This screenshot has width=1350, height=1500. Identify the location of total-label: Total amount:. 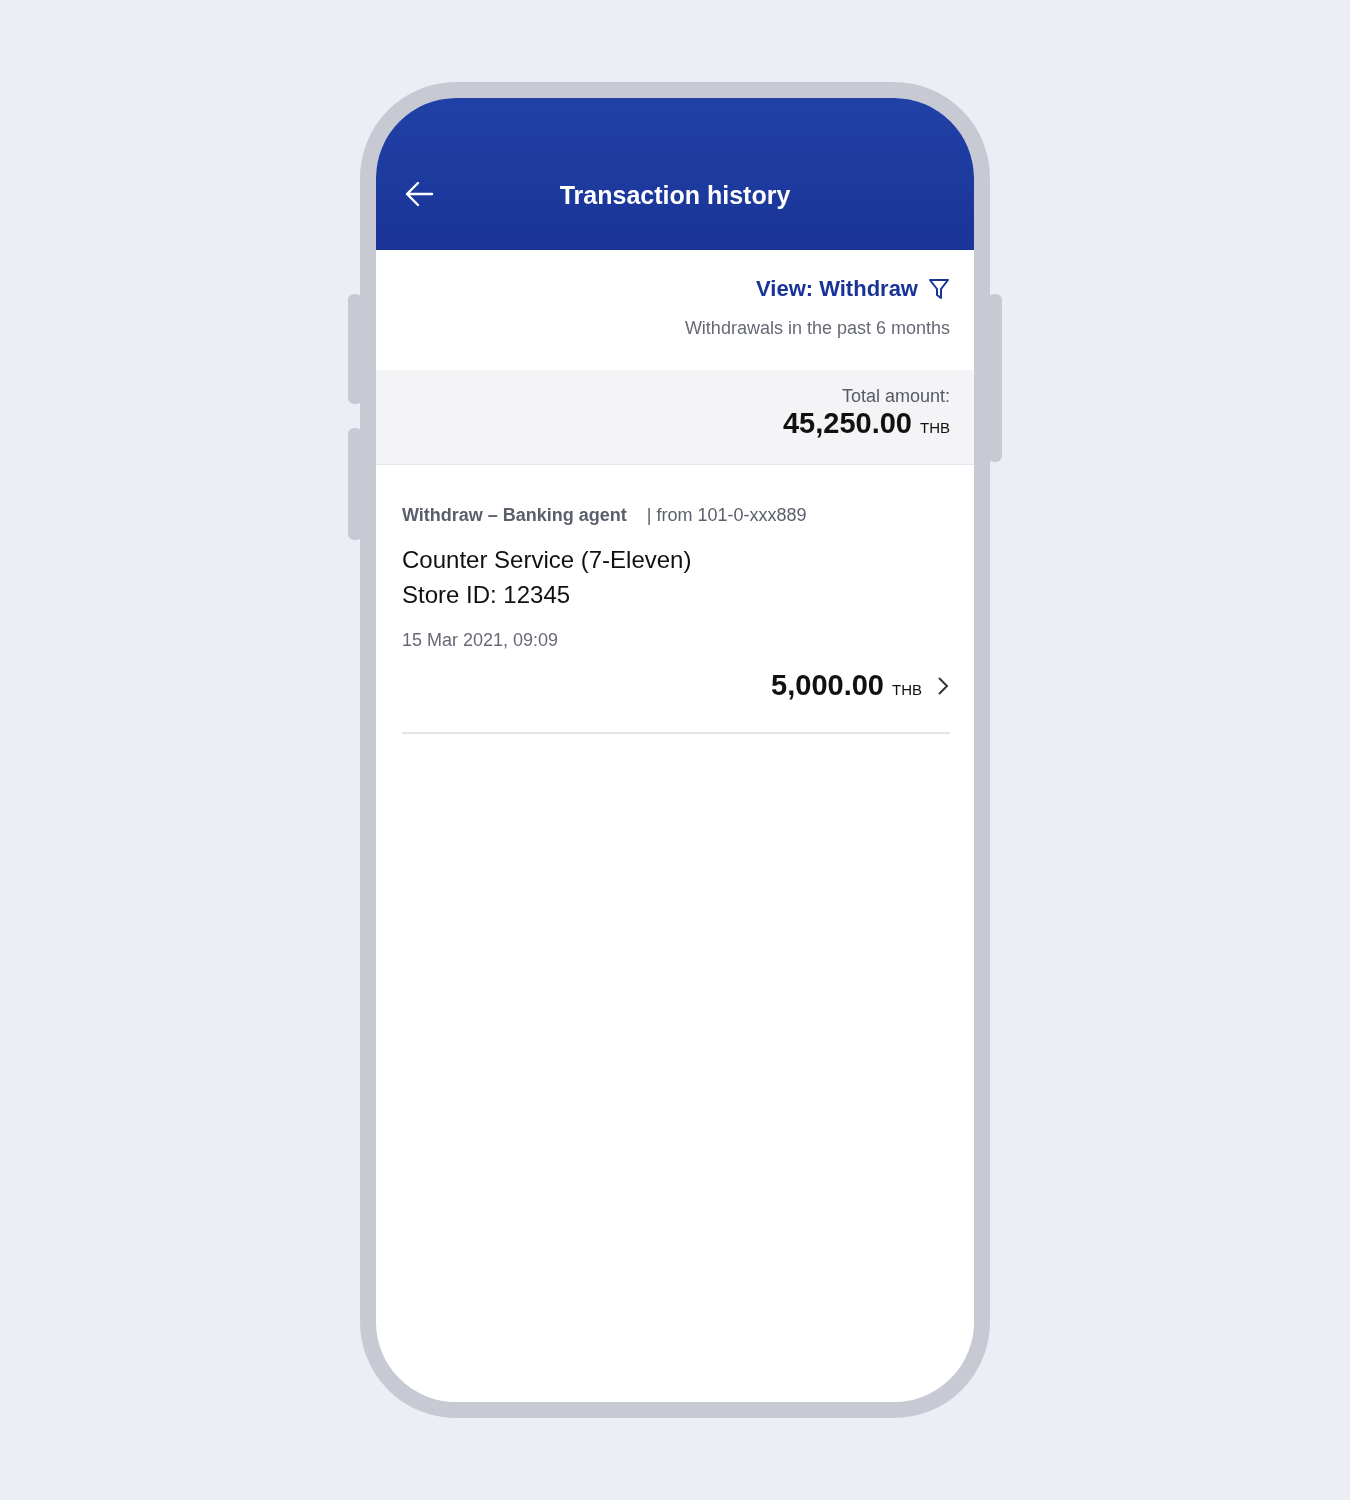
(895, 396).